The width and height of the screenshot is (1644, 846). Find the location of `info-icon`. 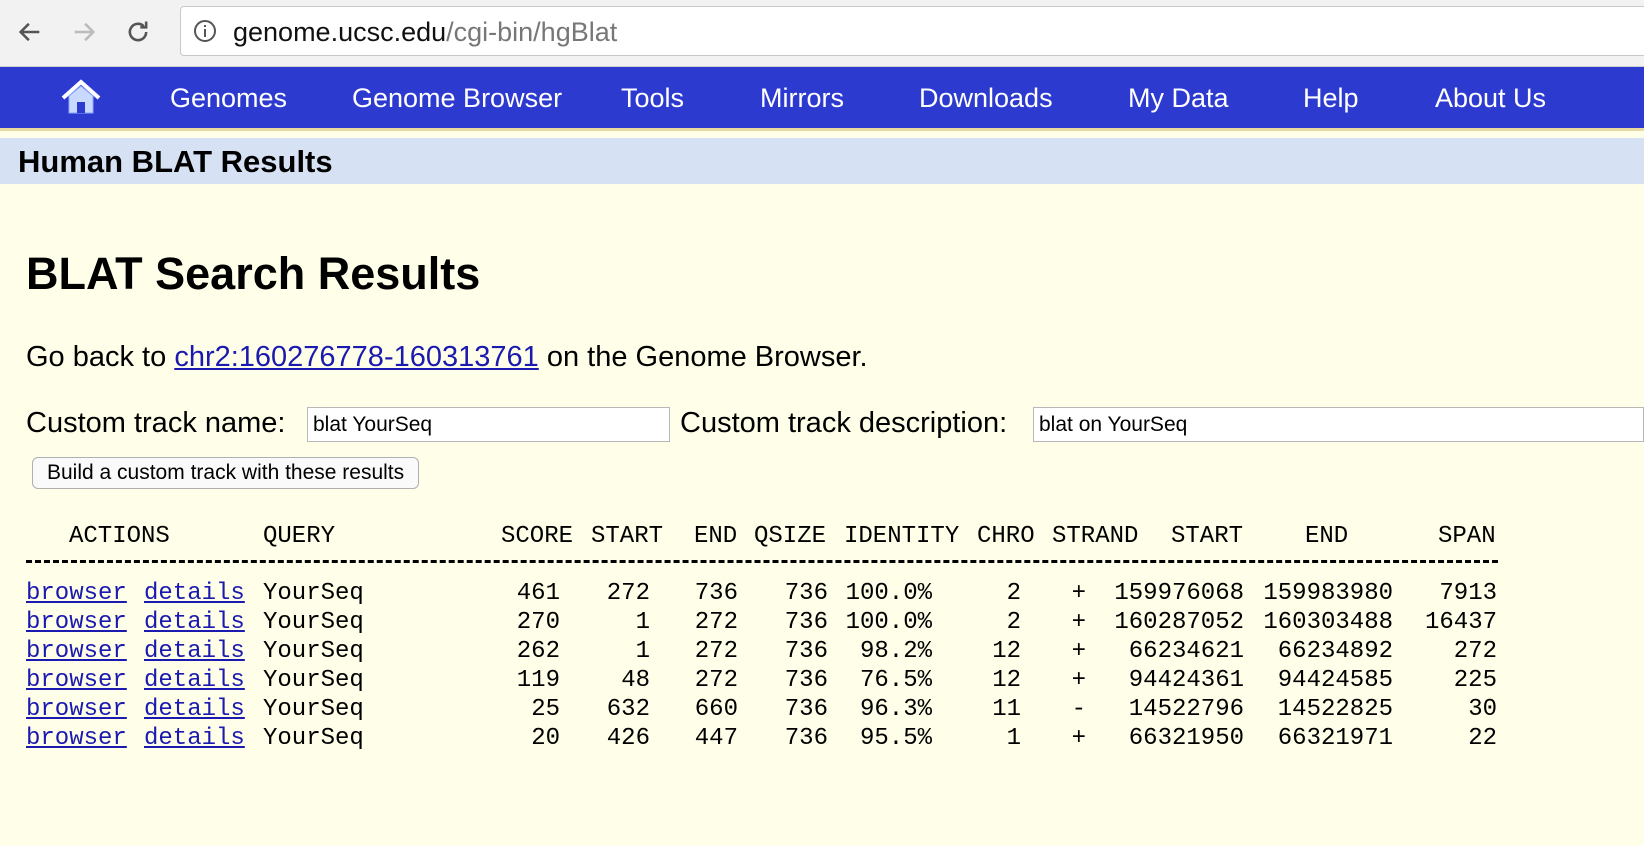

info-icon is located at coordinates (205, 31).